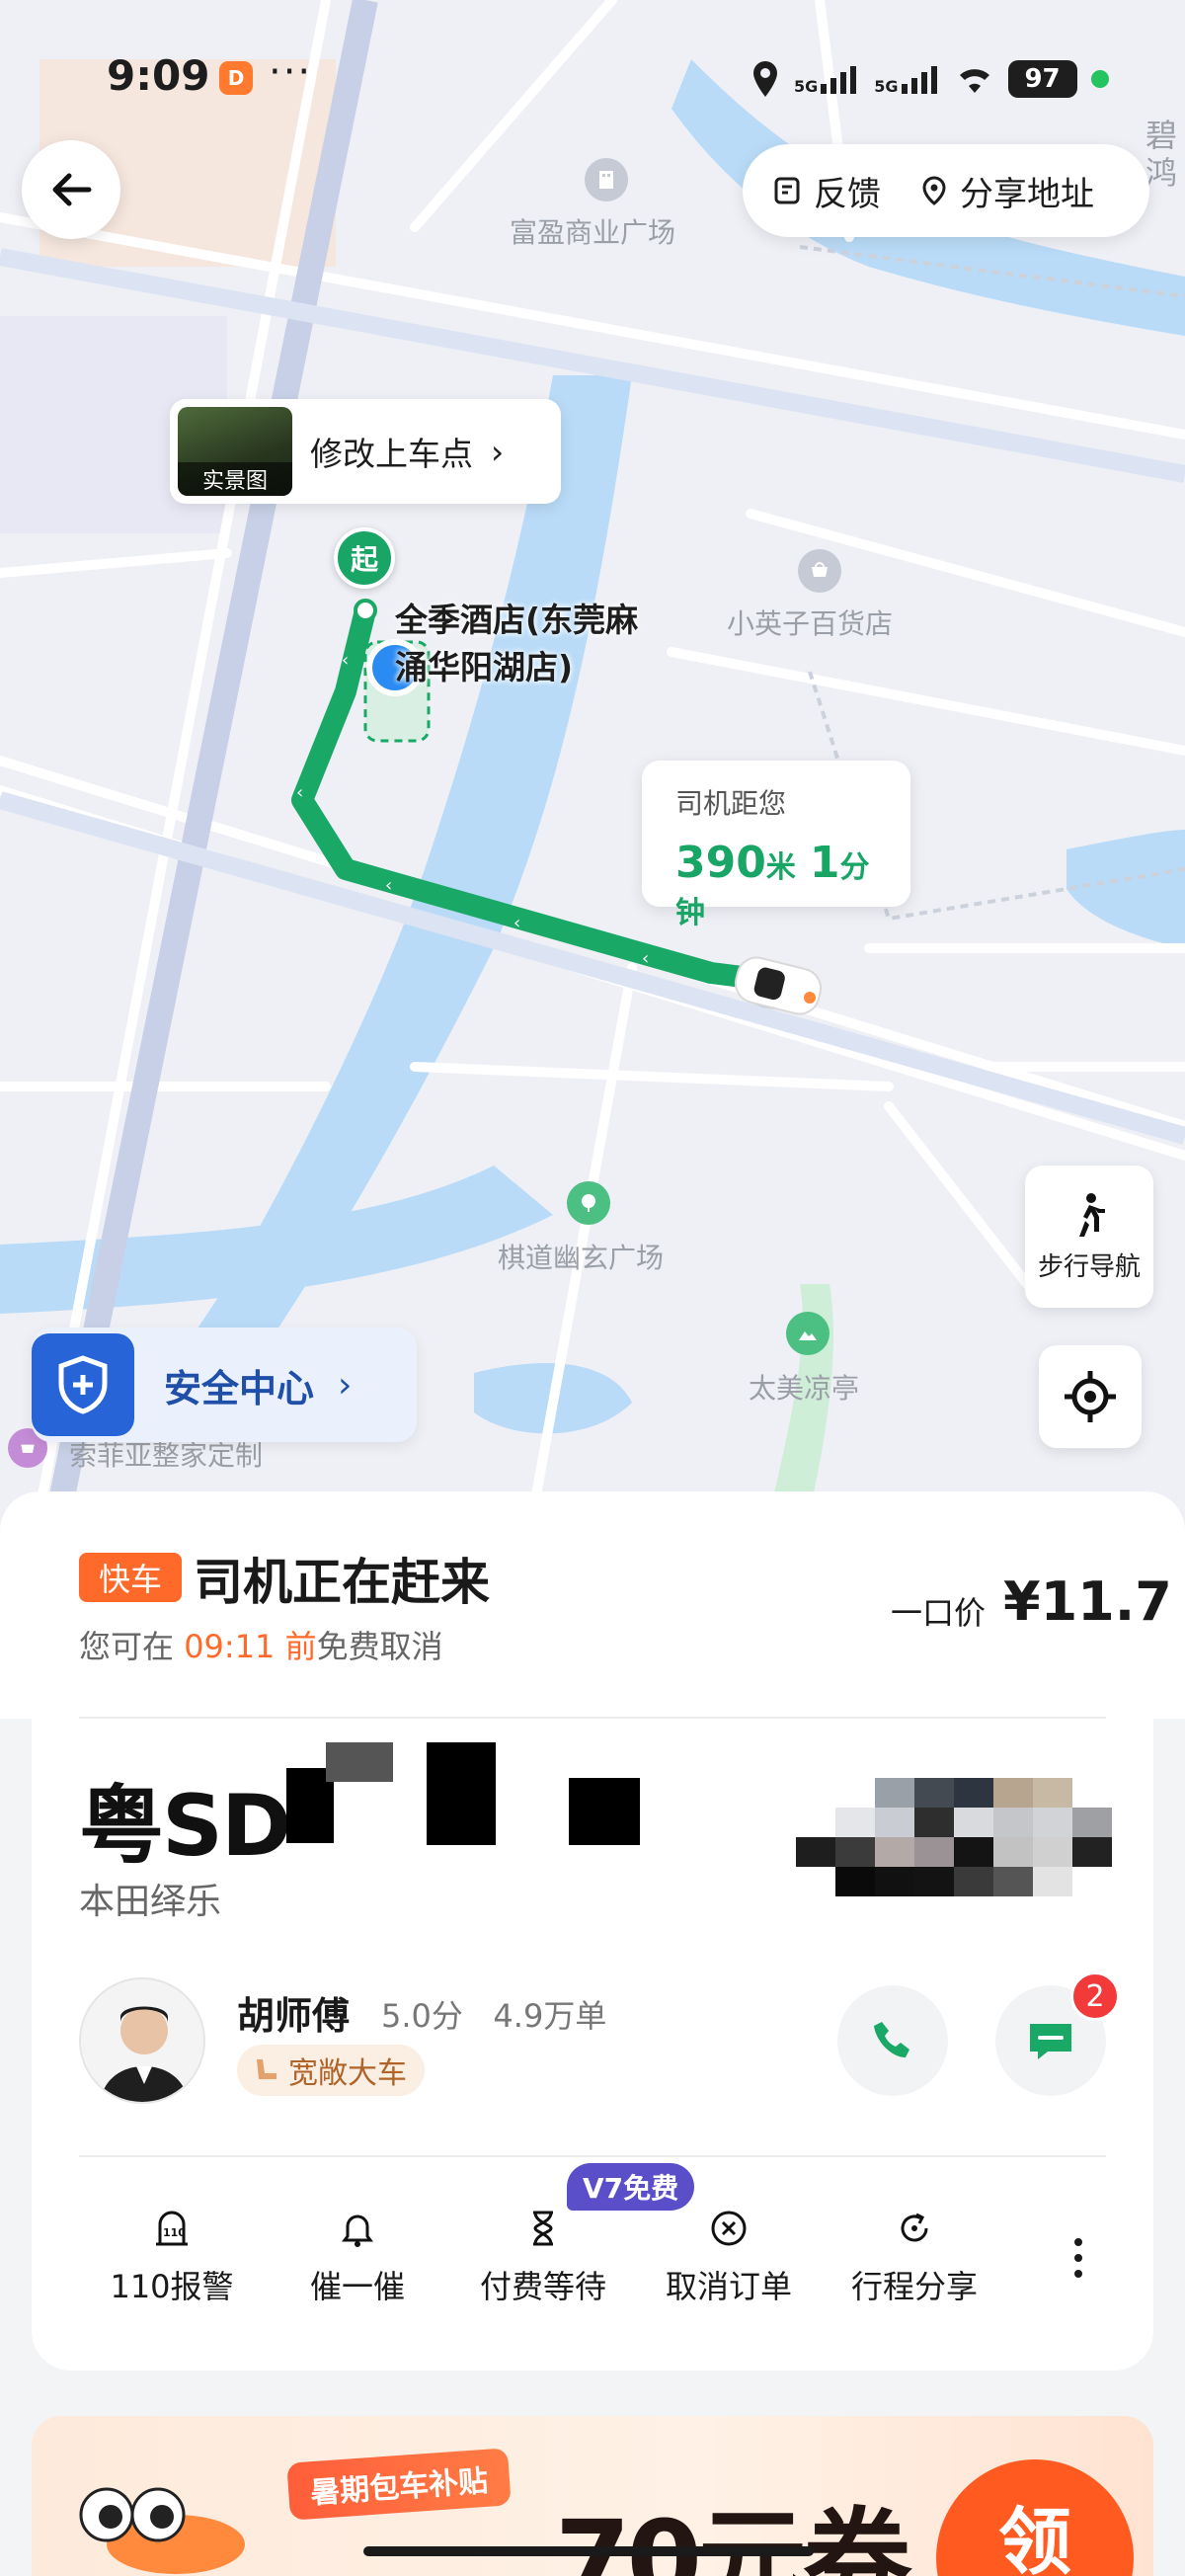 The width and height of the screenshot is (1185, 2576). I want to click on action-bar: 110 110报警 催一催 付费等待 取消订单 行程分享, so click(602, 2263).